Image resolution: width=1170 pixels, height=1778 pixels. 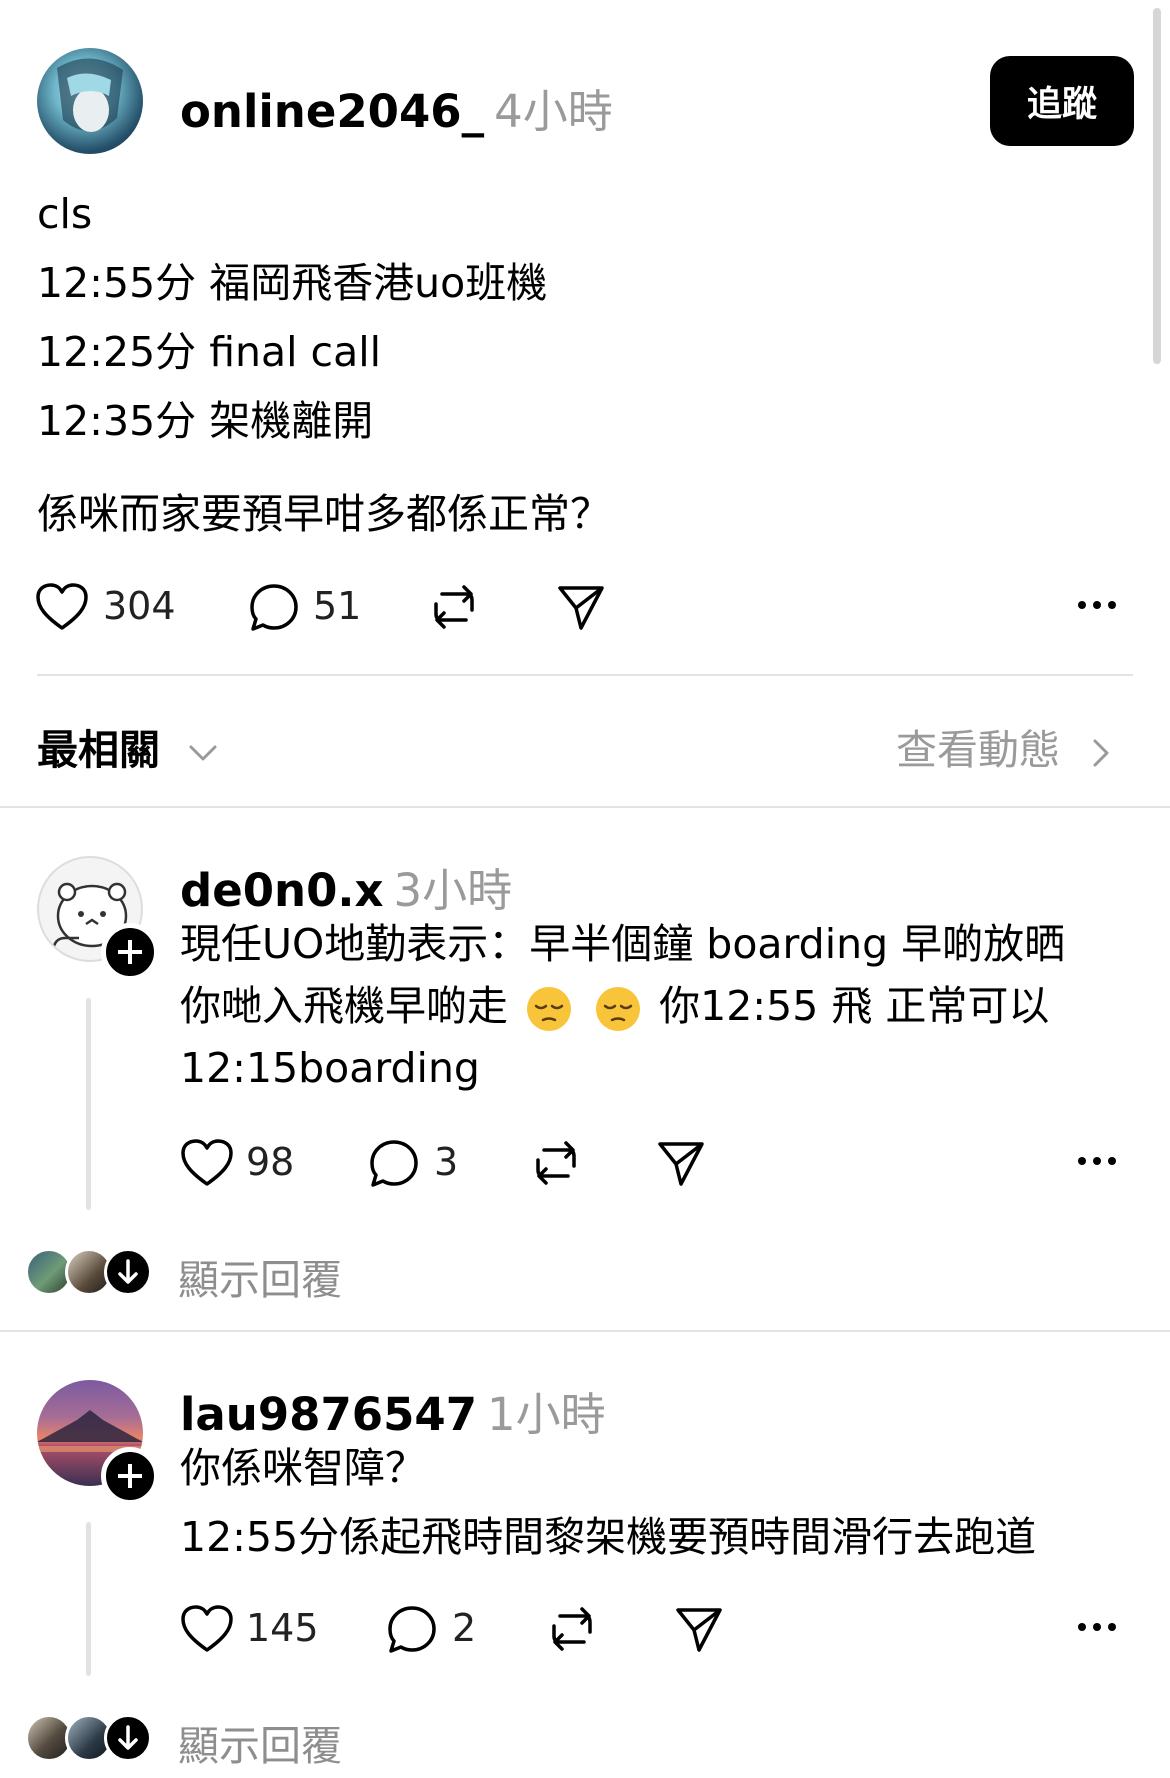 I want to click on section-divider, so click(x=585, y=807).